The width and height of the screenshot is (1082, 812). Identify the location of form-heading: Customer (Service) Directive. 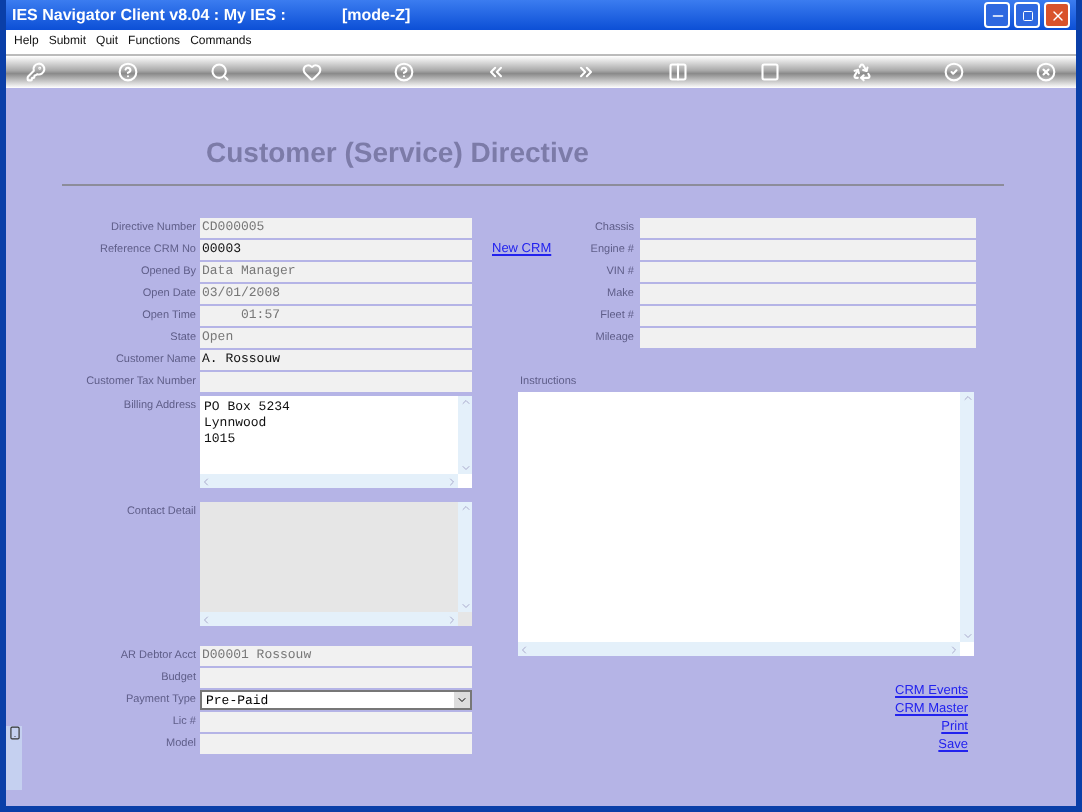
(398, 152).